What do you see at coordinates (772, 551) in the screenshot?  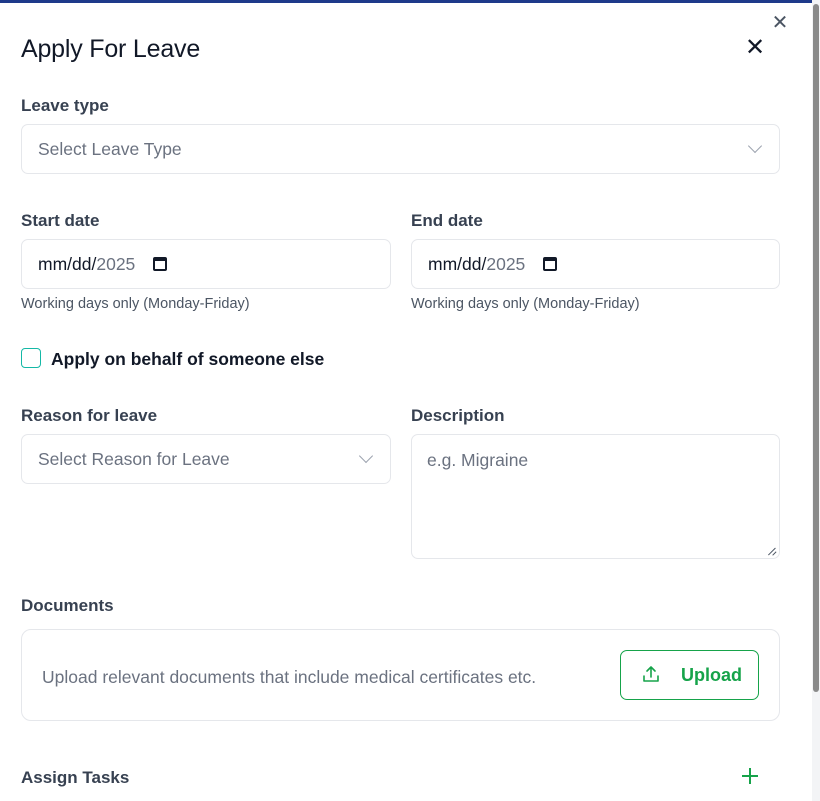 I see `resize-handle-icon` at bounding box center [772, 551].